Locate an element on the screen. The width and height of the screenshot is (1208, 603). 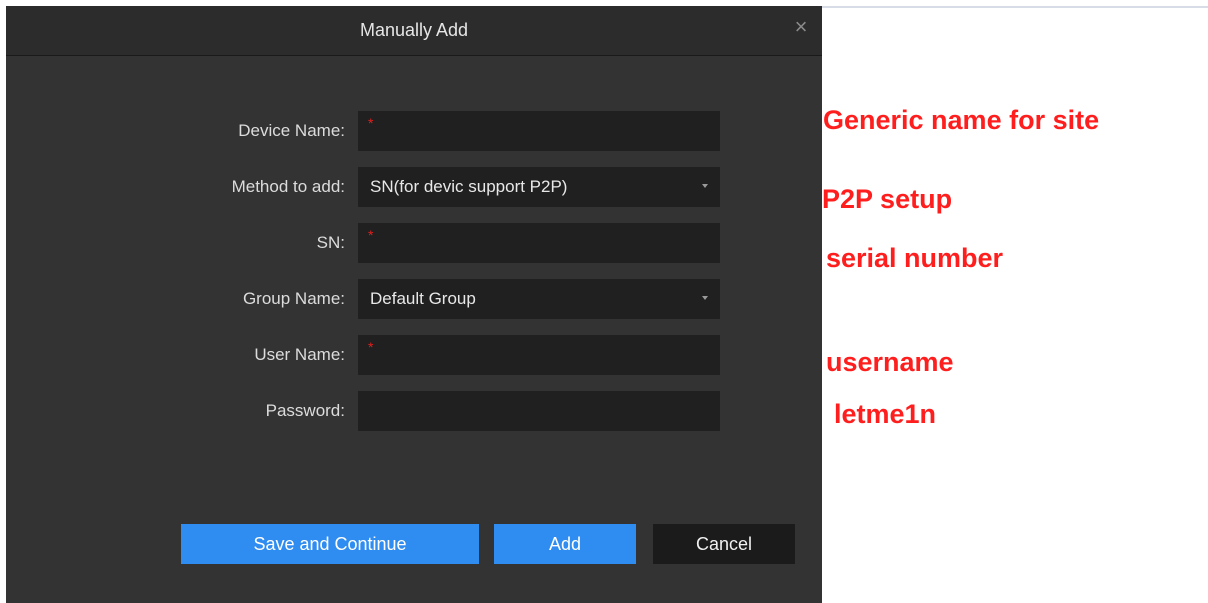
annotation-sn: serial number is located at coordinates (915, 258).